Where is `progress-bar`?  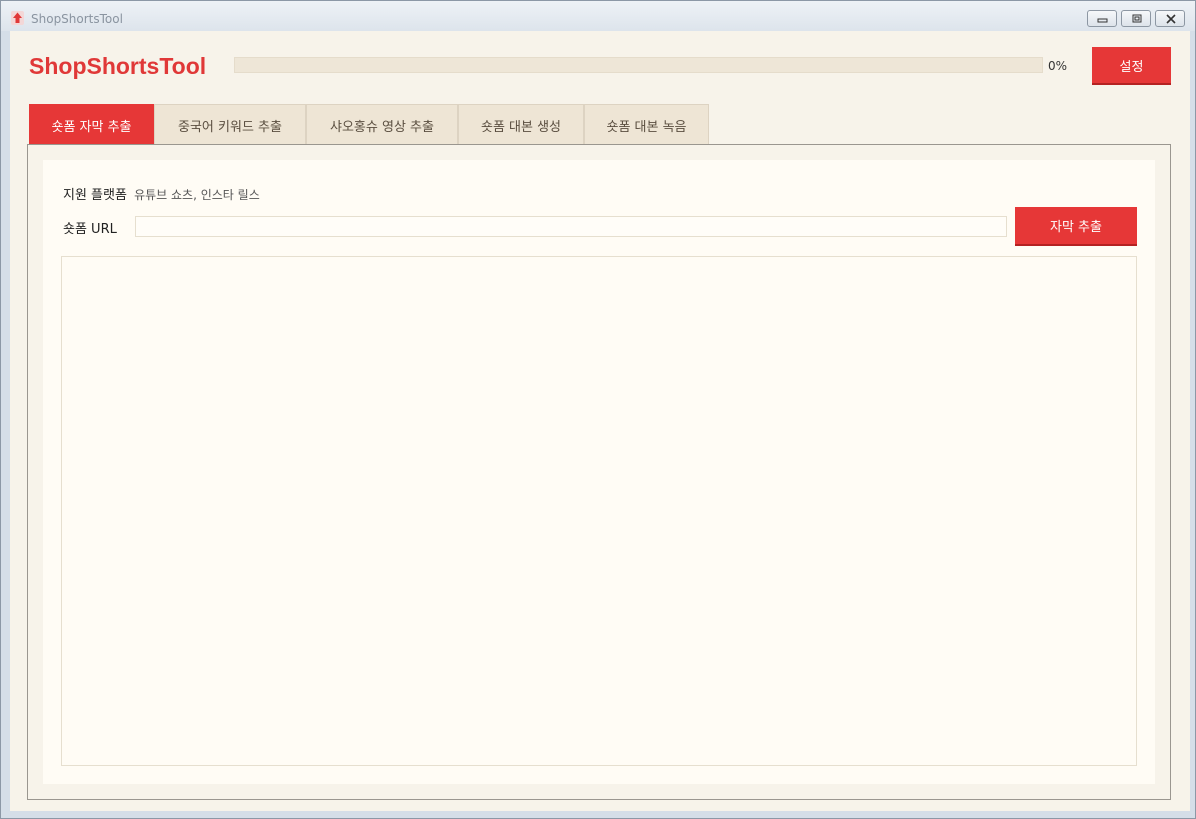 progress-bar is located at coordinates (638, 65).